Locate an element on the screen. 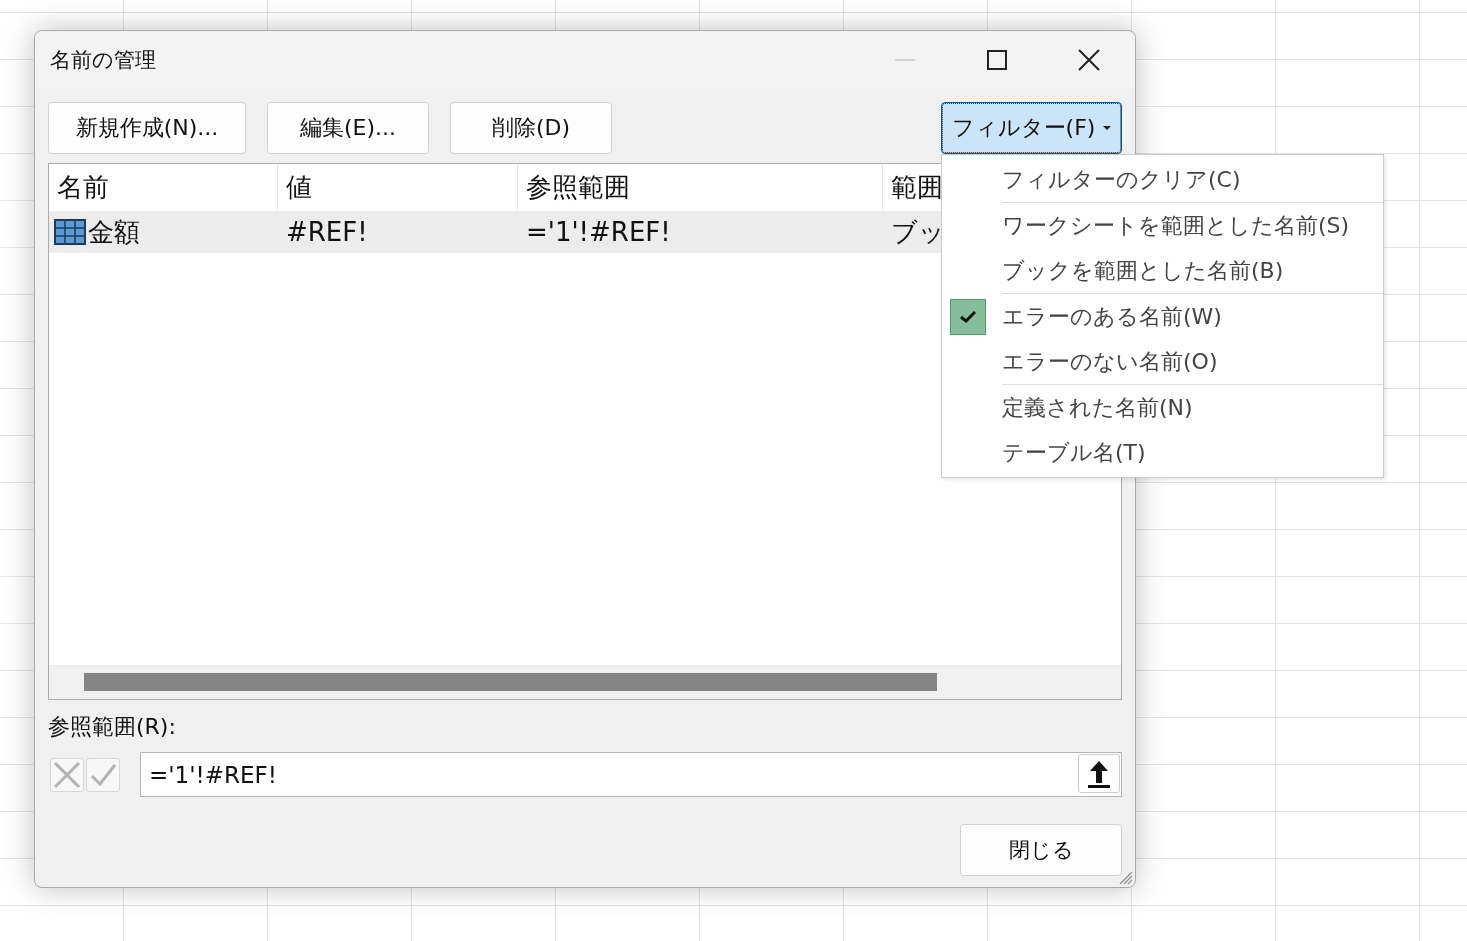 This screenshot has height=941, width=1467. menu-item: フィルターのクリア(C) is located at coordinates (1121, 179).